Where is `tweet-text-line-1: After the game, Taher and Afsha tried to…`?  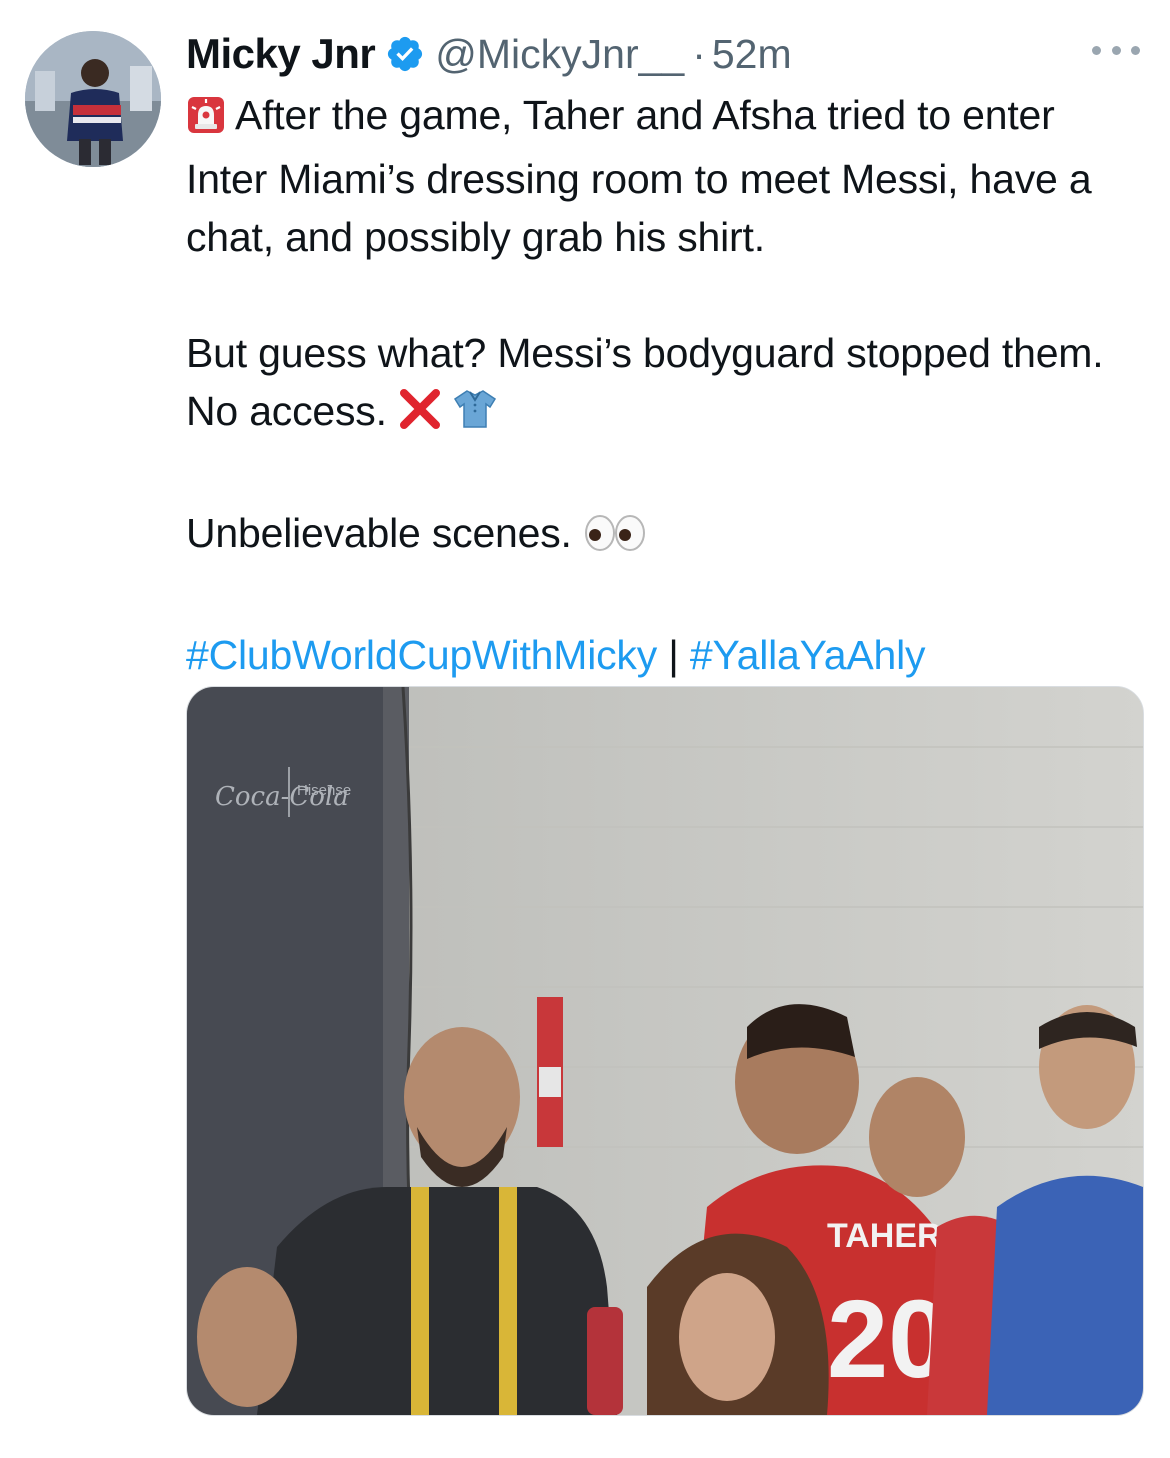
tweet-text-line-1: After the game, Taher and Afsha tried to… is located at coordinates (639, 176).